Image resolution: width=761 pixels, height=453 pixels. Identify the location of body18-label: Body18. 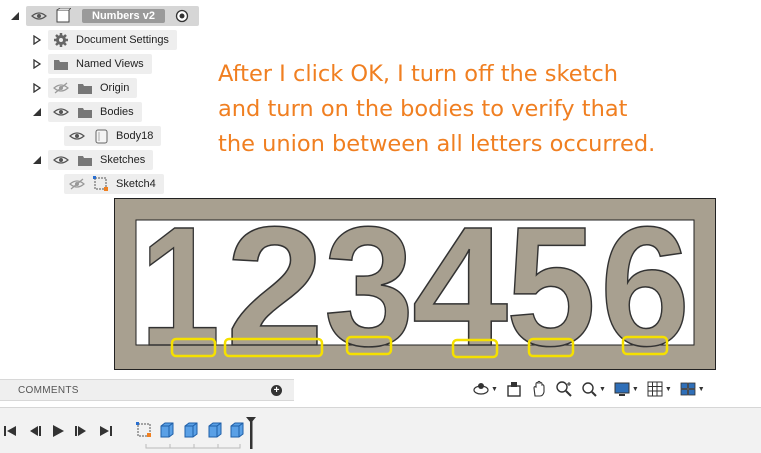
(135, 136).